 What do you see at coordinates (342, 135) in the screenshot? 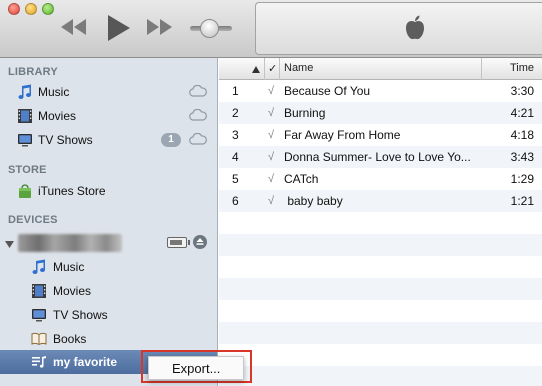
I see `track-name: Far Away From Home` at bounding box center [342, 135].